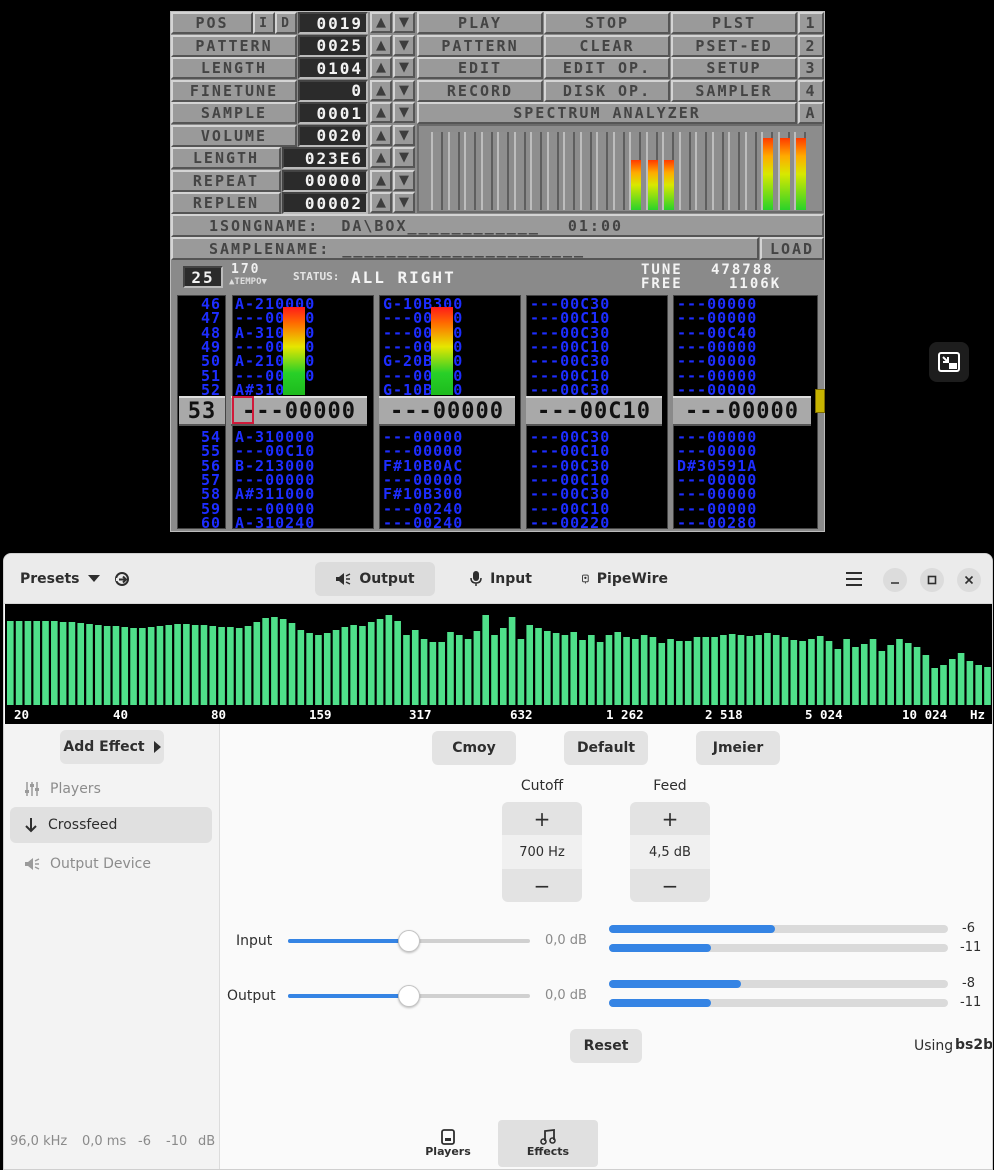 This screenshot has height=1170, width=994. I want to click on samplename-value: ______________________, so click(463, 249).